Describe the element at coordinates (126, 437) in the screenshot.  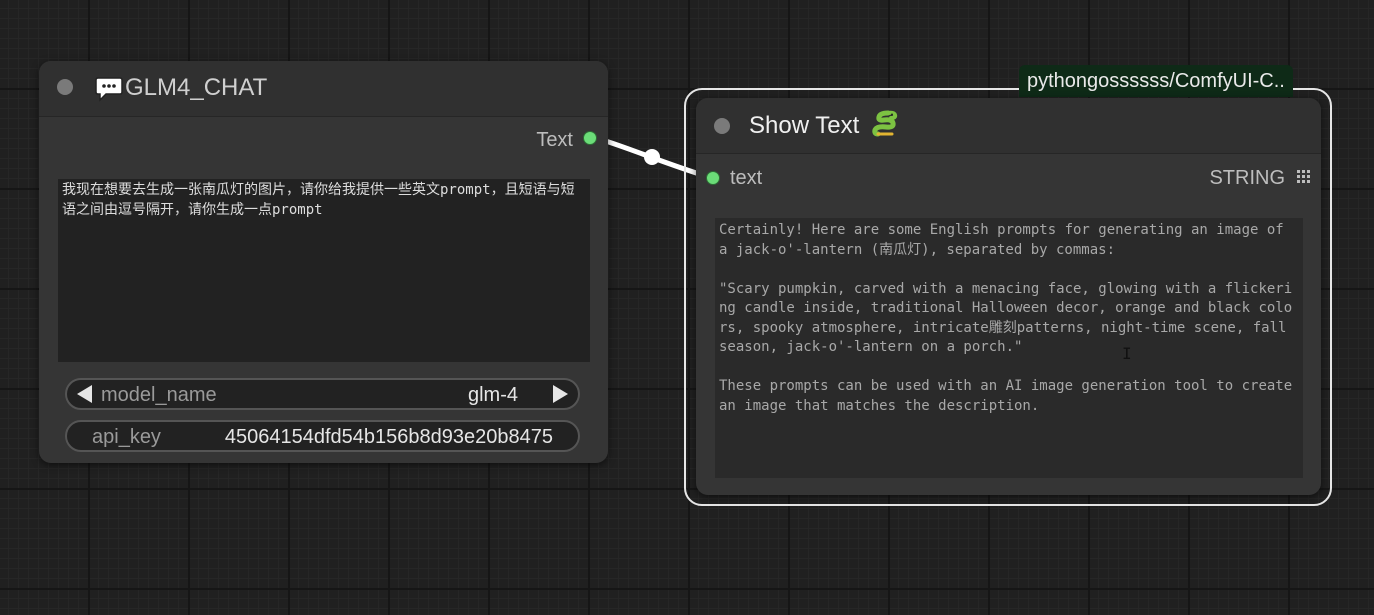
I see `api-key-label: api_key` at that location.